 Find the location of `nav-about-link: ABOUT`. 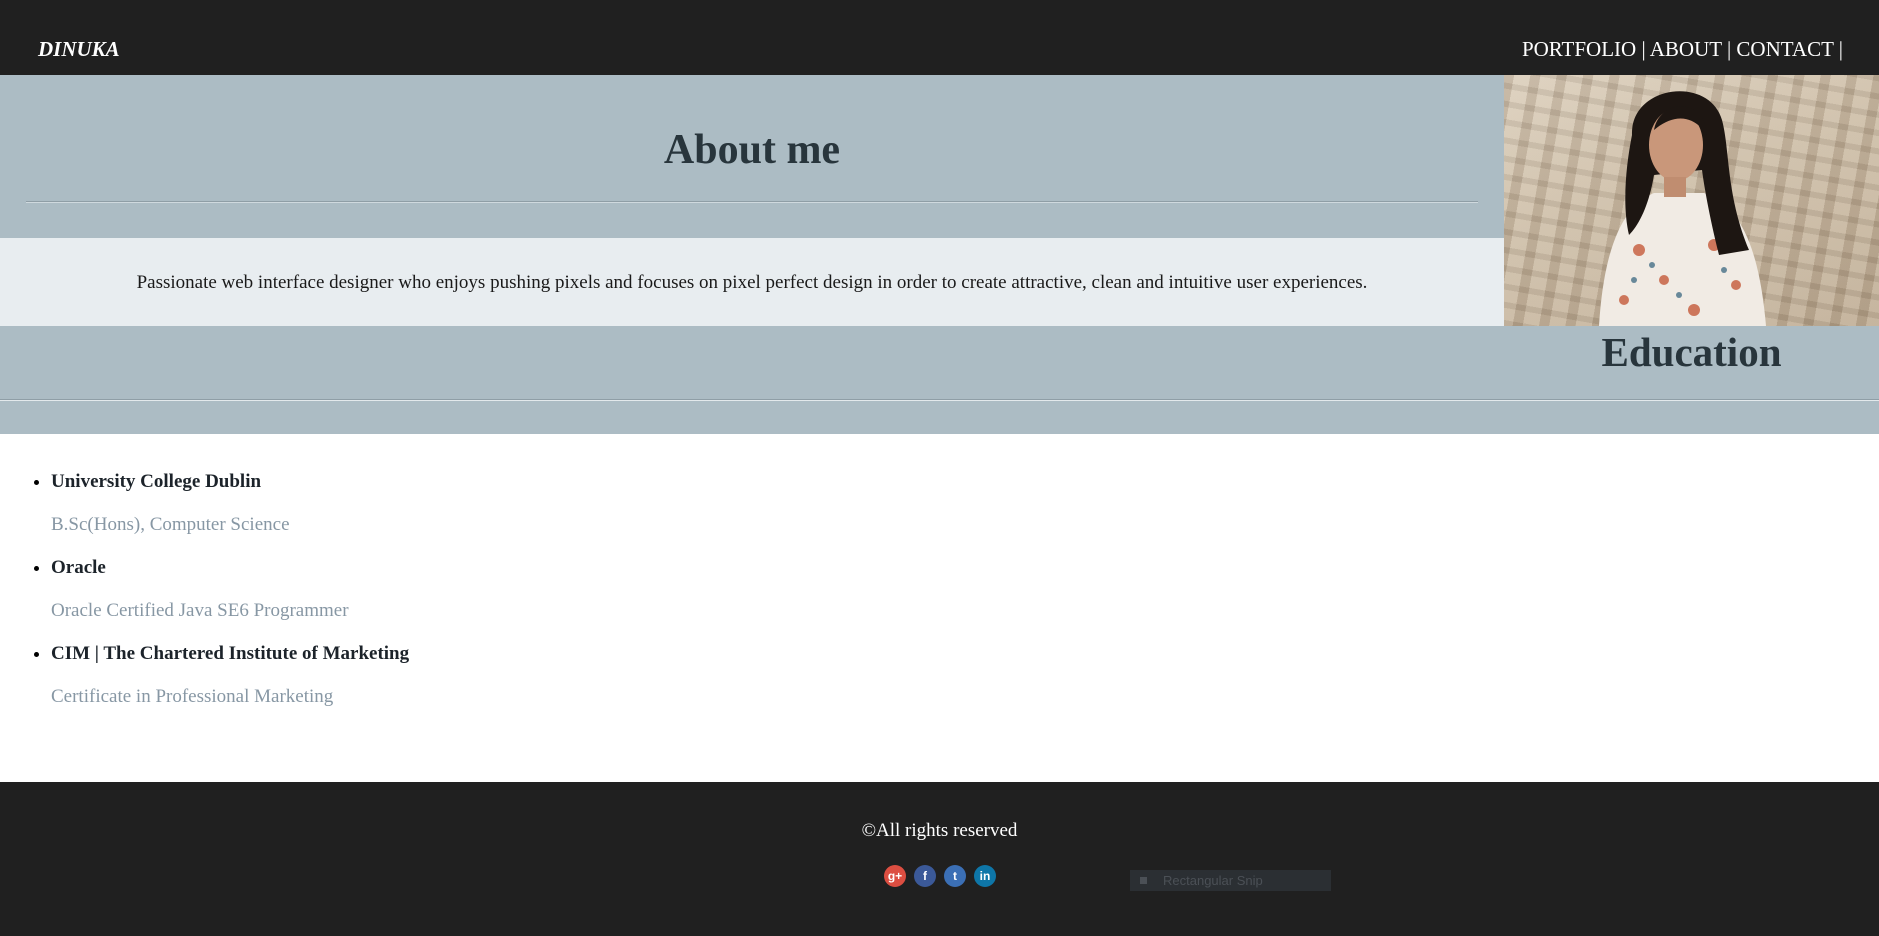

nav-about-link: ABOUT is located at coordinates (1686, 49).